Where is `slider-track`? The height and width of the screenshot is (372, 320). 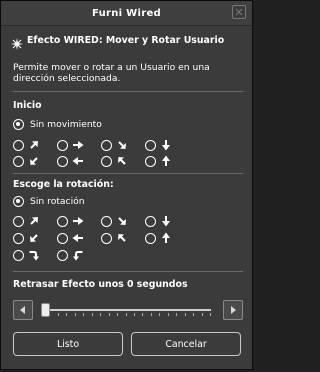
slider-track is located at coordinates (126, 310).